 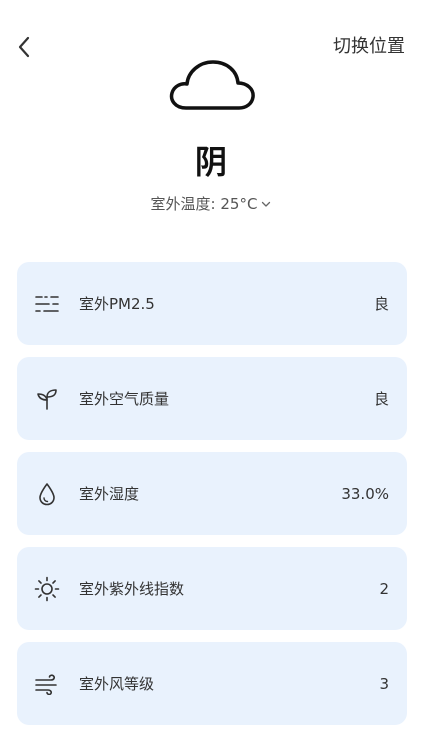 I want to click on chevron-left-icon, so click(x=24, y=47).